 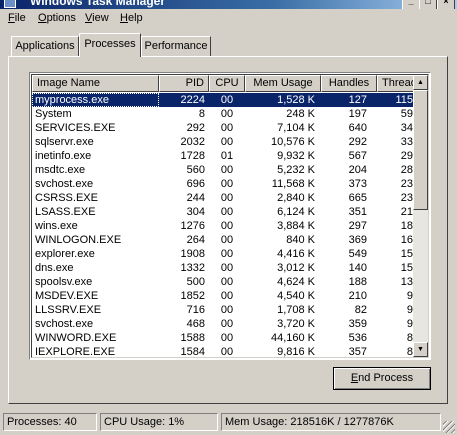 I want to click on cell-image-name: LSASS.EXE, so click(x=65, y=212).